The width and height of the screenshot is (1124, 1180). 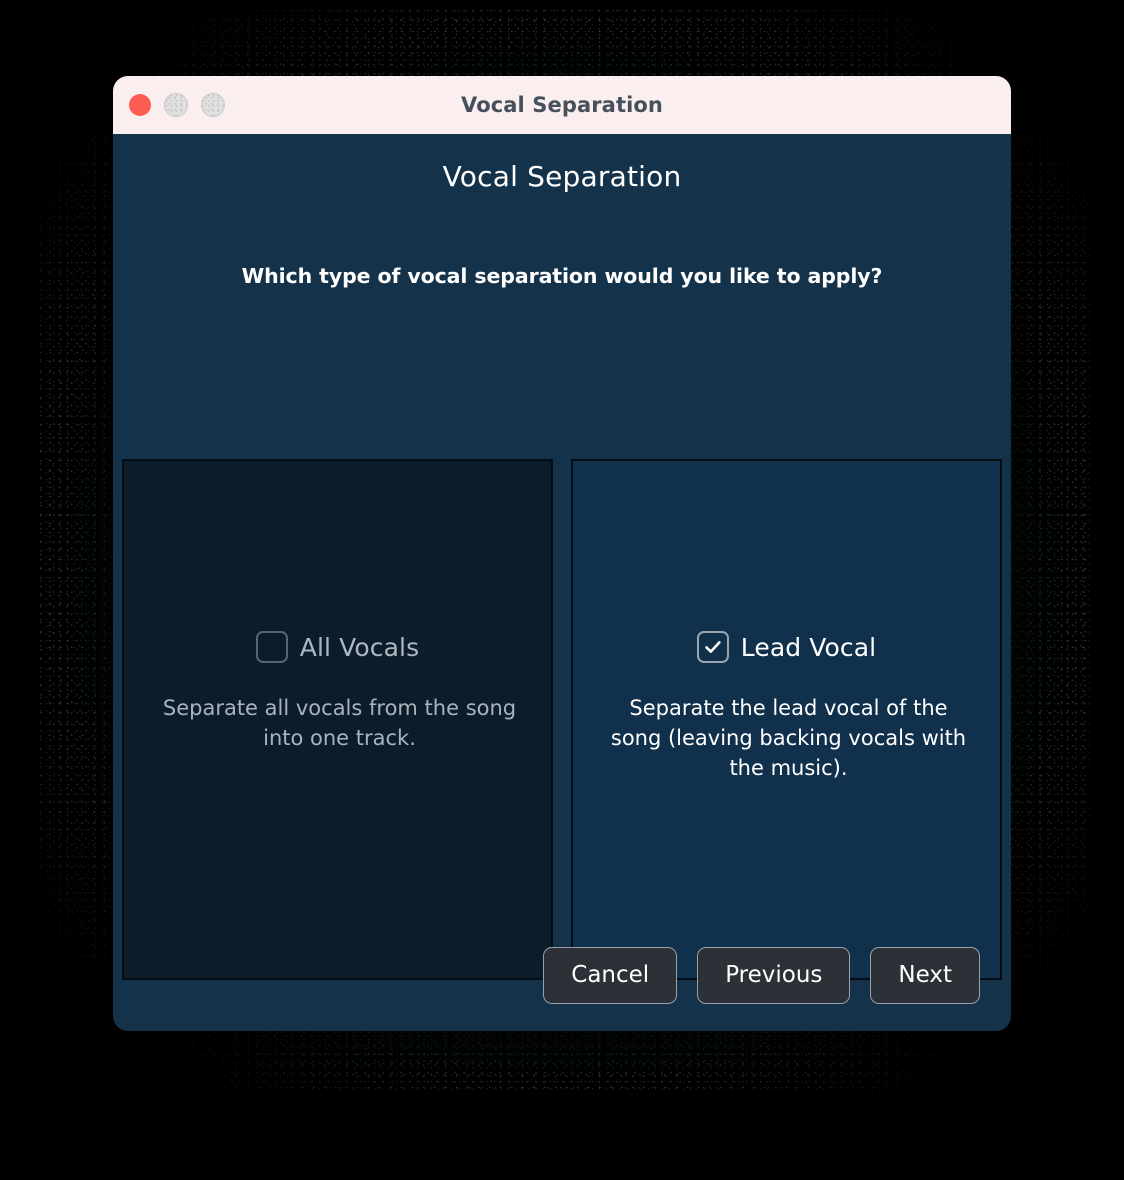 I want to click on cancel-button: Cancel, so click(x=610, y=975).